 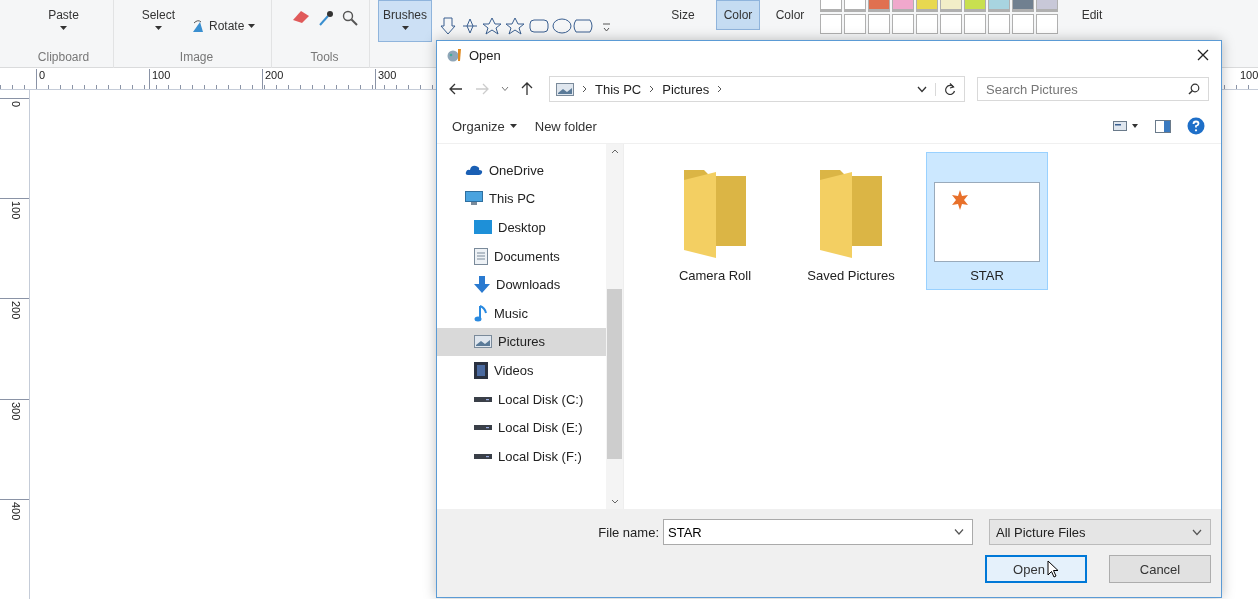 What do you see at coordinates (521, 256) in the screenshot?
I see `nav-item: Documents` at bounding box center [521, 256].